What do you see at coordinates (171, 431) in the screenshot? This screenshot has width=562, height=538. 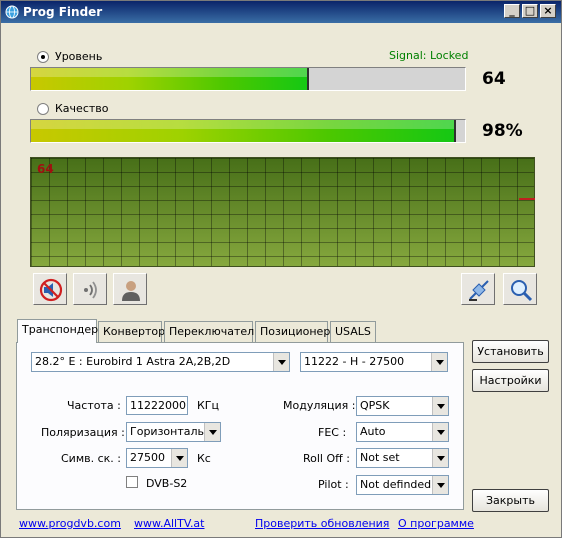 I see `polarization-select-value: Горизонтальн` at bounding box center [171, 431].